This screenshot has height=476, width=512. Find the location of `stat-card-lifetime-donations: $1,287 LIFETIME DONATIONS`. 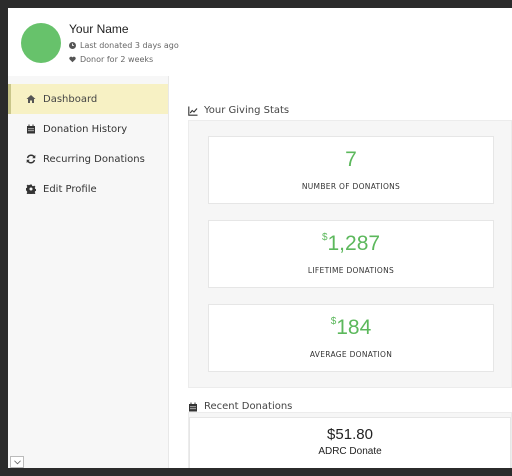

stat-card-lifetime-donations: $1,287 LIFETIME DONATIONS is located at coordinates (351, 254).